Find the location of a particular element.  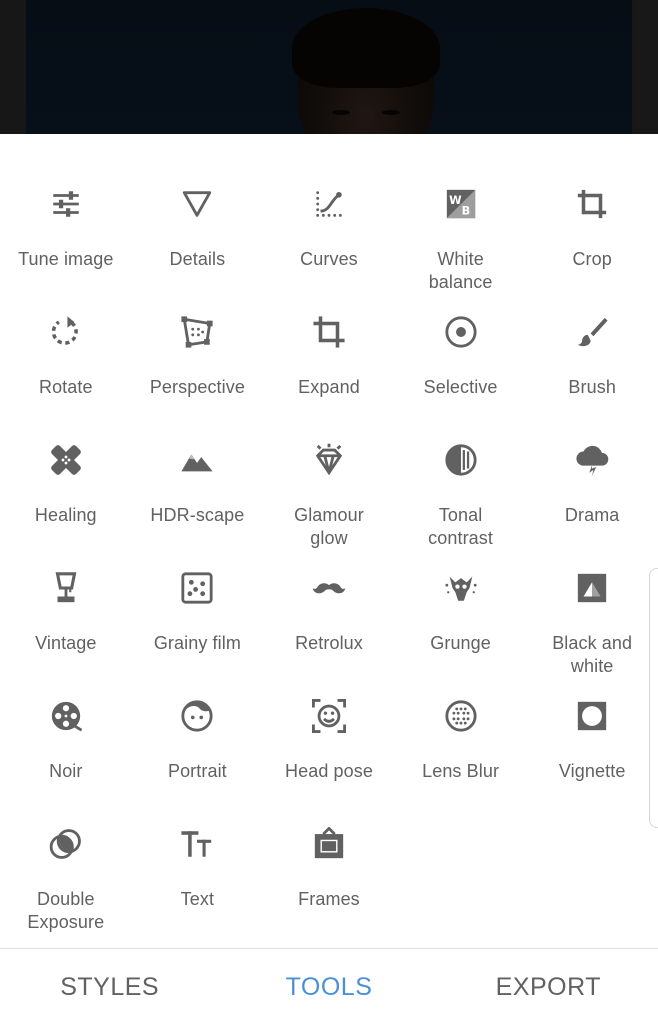

grunge-icon is located at coordinates (461, 588).